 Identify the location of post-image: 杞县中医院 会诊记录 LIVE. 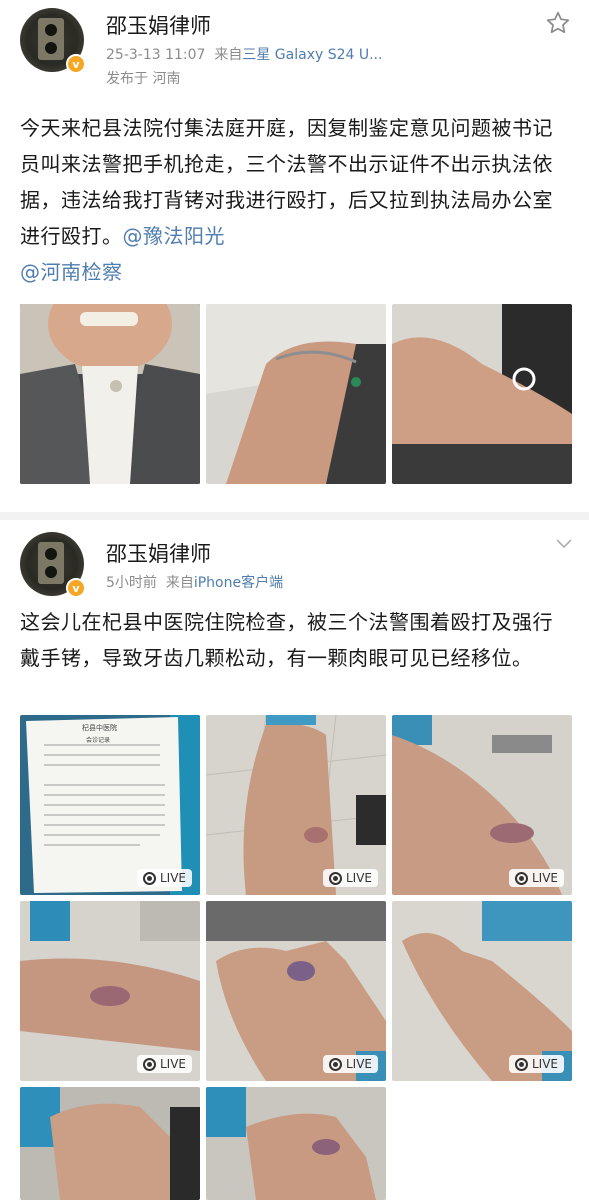
(110, 805).